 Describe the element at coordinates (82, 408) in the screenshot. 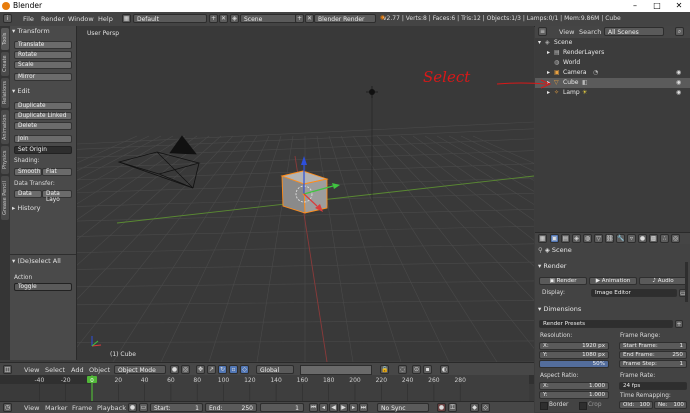

I see `tl-menu-frame: Frame` at that location.